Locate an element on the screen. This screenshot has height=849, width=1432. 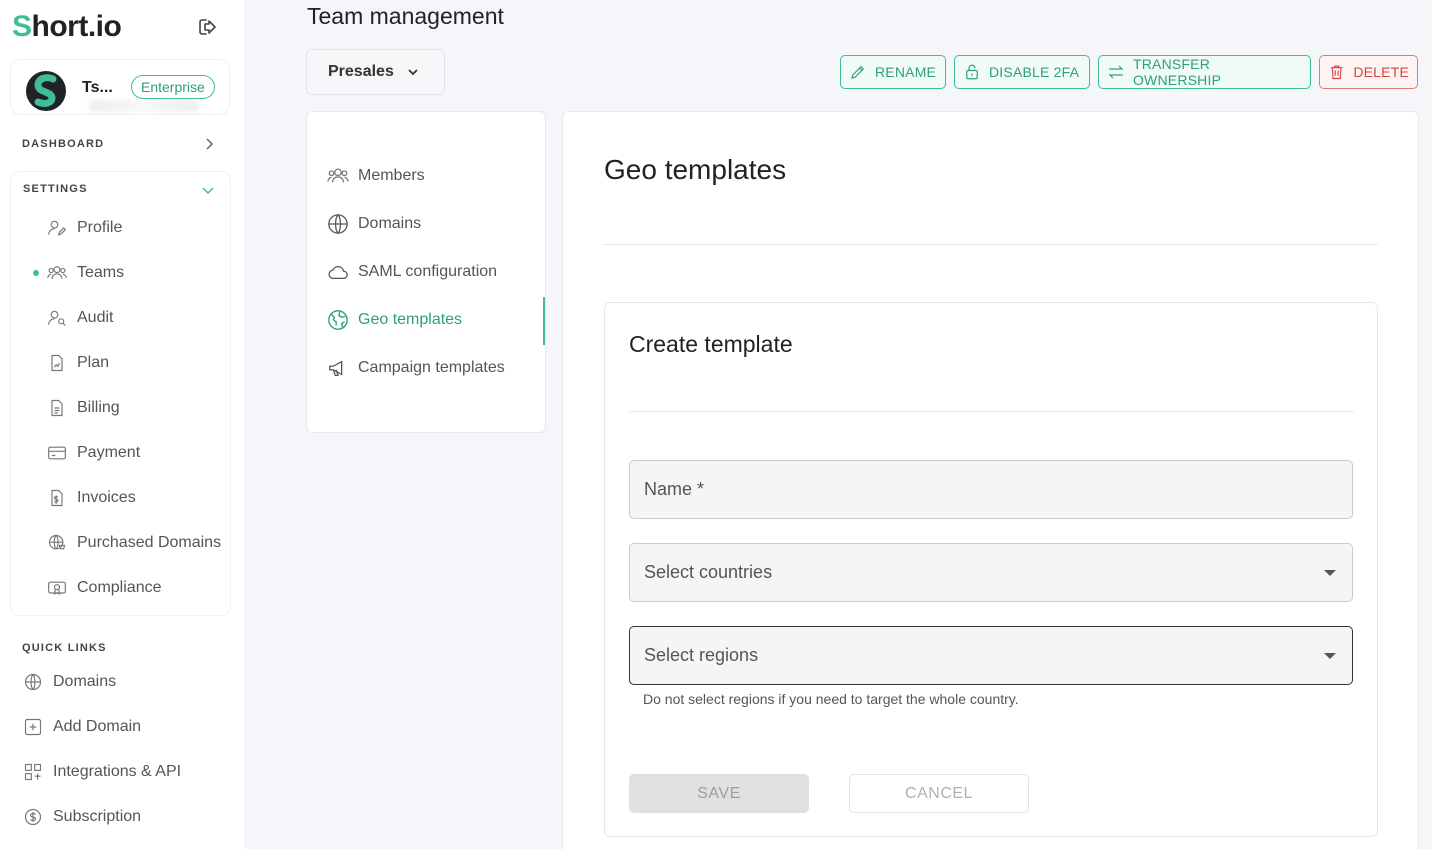
delete-label: DELETE is located at coordinates (1381, 72).